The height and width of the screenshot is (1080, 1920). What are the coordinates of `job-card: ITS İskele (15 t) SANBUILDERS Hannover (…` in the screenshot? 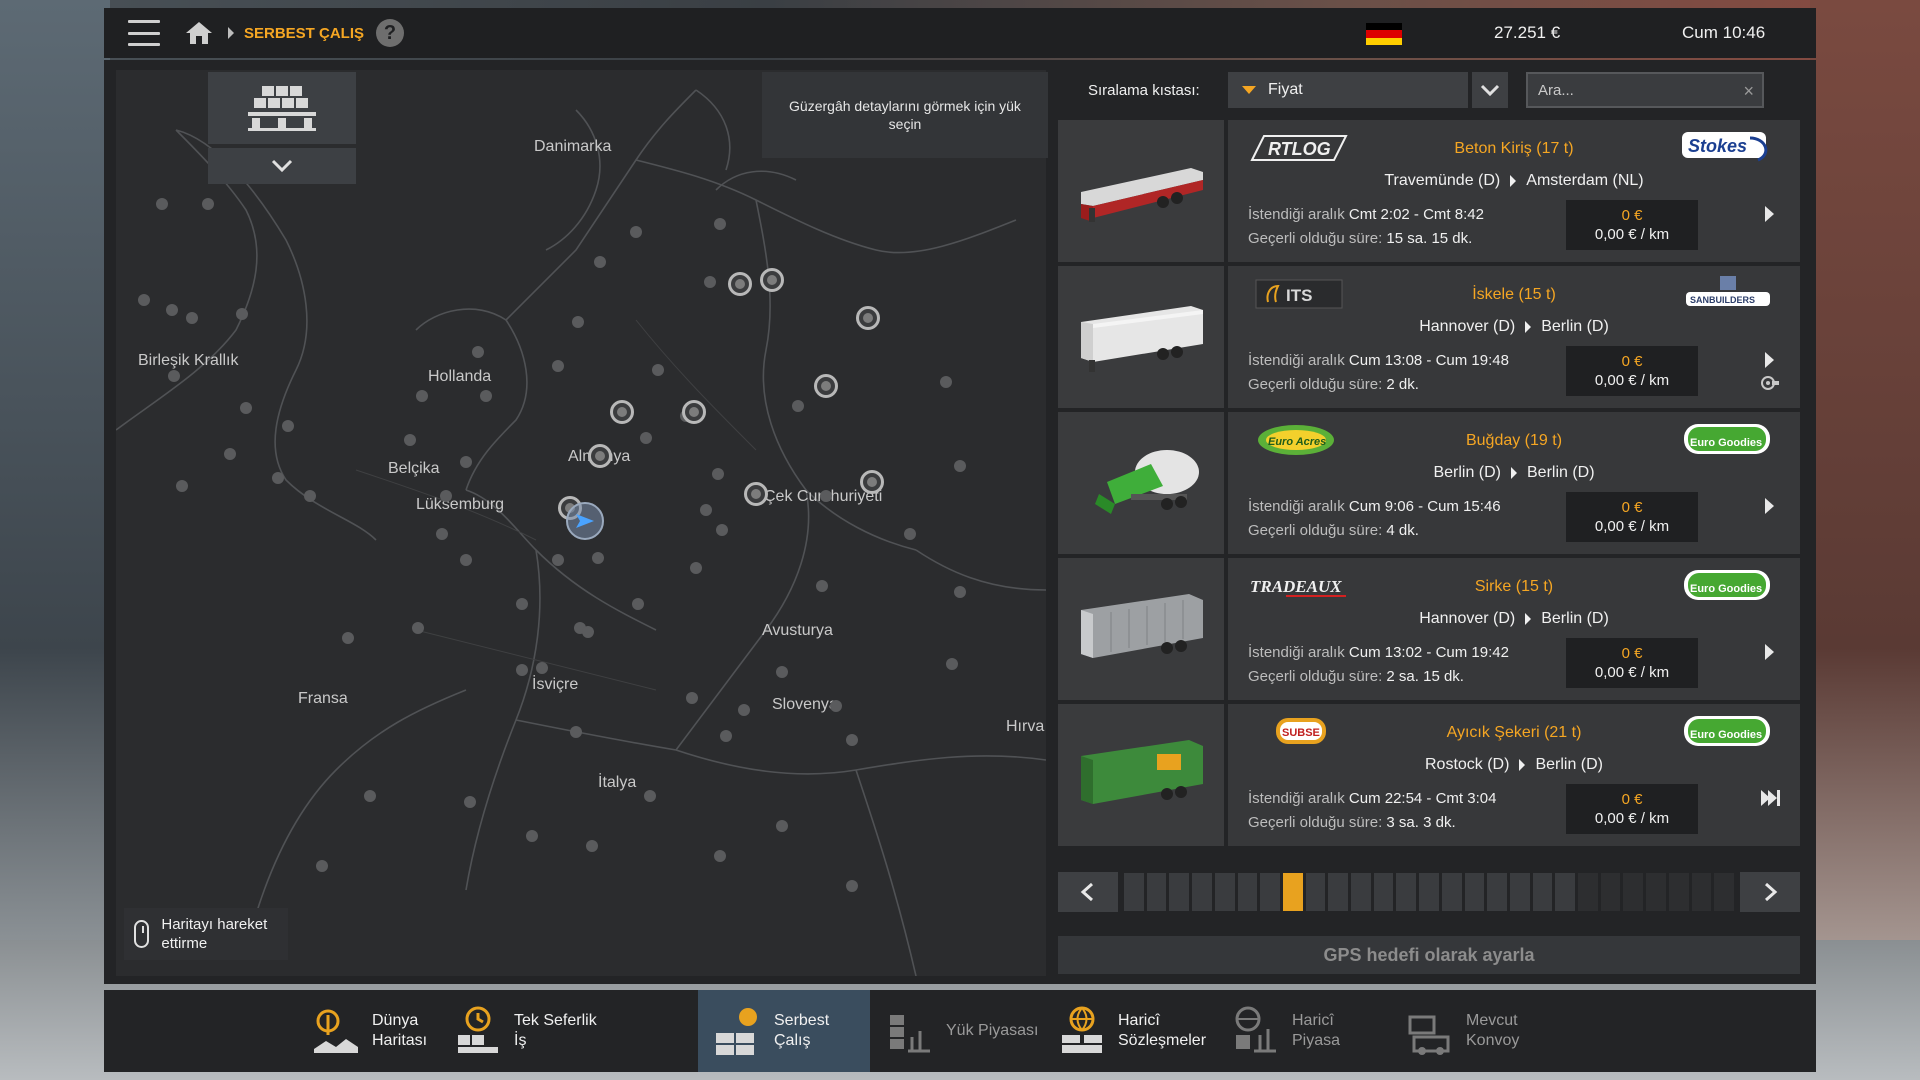 It's located at (1429, 337).